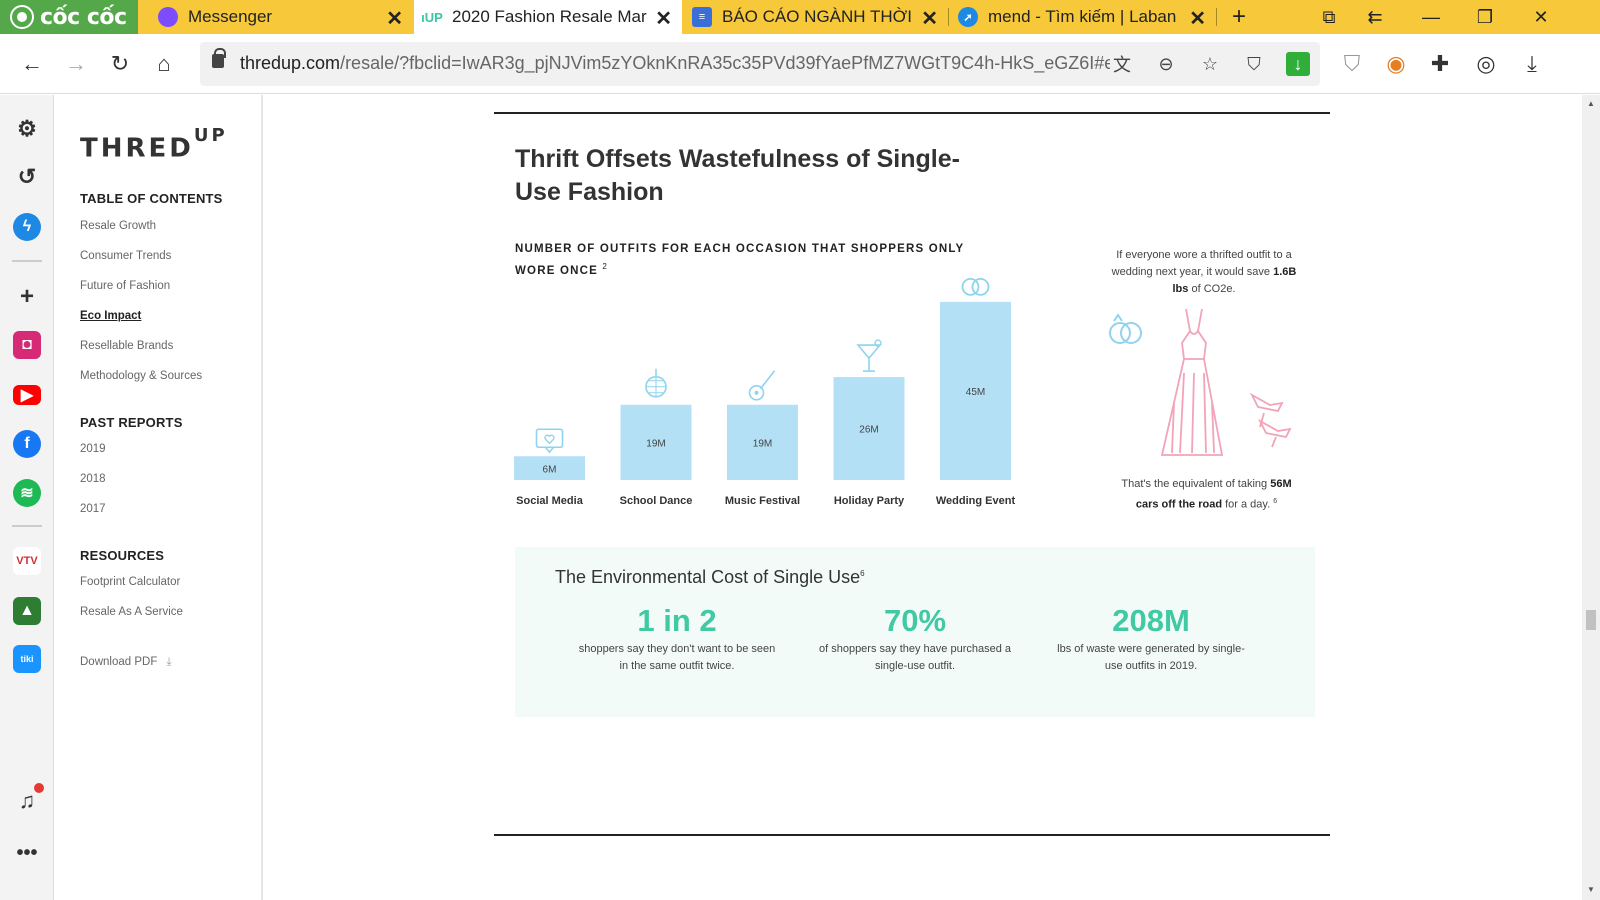 The image size is (1600, 900). What do you see at coordinates (125, 286) in the screenshot?
I see `toc-link-future-of-fashion: Future of Fashion` at bounding box center [125, 286].